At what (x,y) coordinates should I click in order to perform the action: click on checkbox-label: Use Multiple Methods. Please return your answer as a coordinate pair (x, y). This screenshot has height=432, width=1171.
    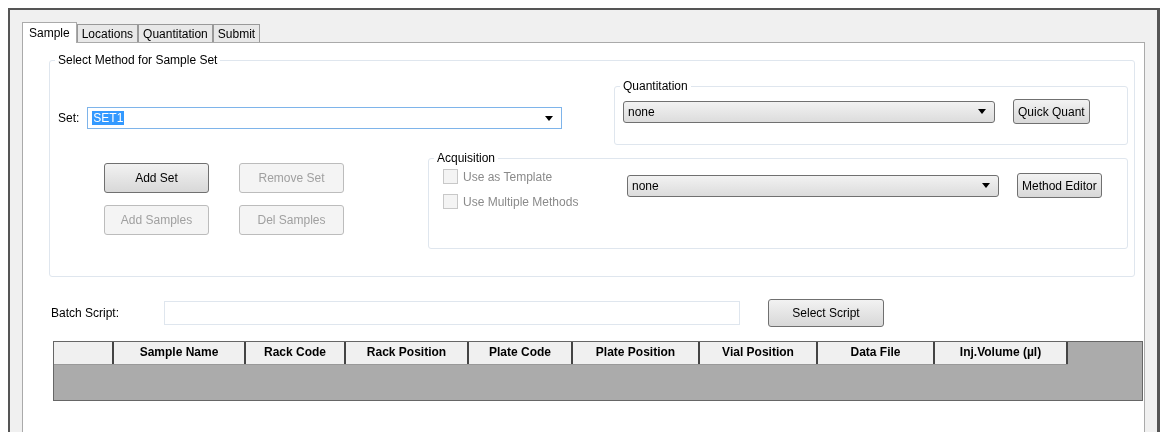
    Looking at the image, I should click on (521, 201).